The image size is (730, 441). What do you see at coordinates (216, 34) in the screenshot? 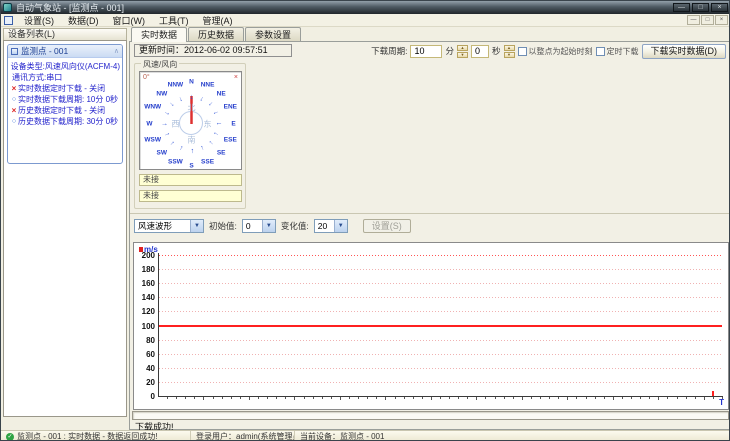
I see `tab-1: 历史数据` at bounding box center [216, 34].